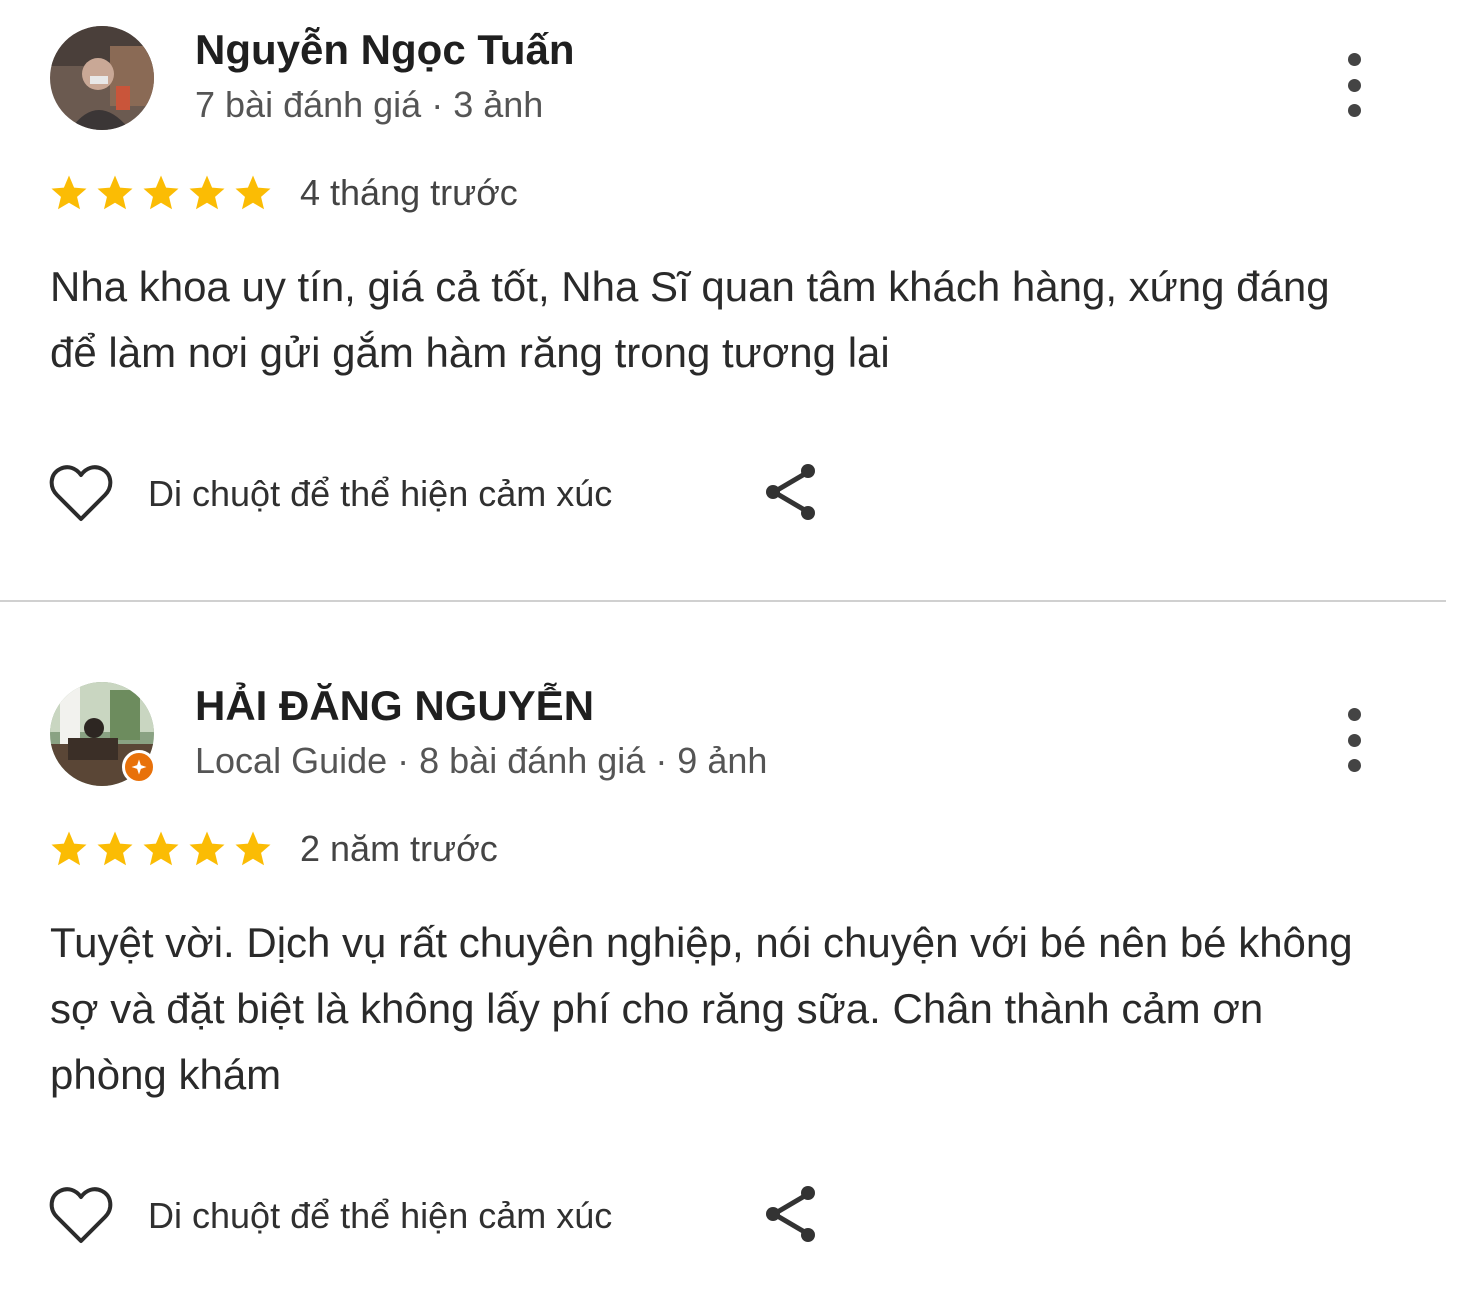 The image size is (1460, 1298). Describe the element at coordinates (385, 50) in the screenshot. I see `reviewer-name: Nguyễn Ngọc Tuấn` at that location.